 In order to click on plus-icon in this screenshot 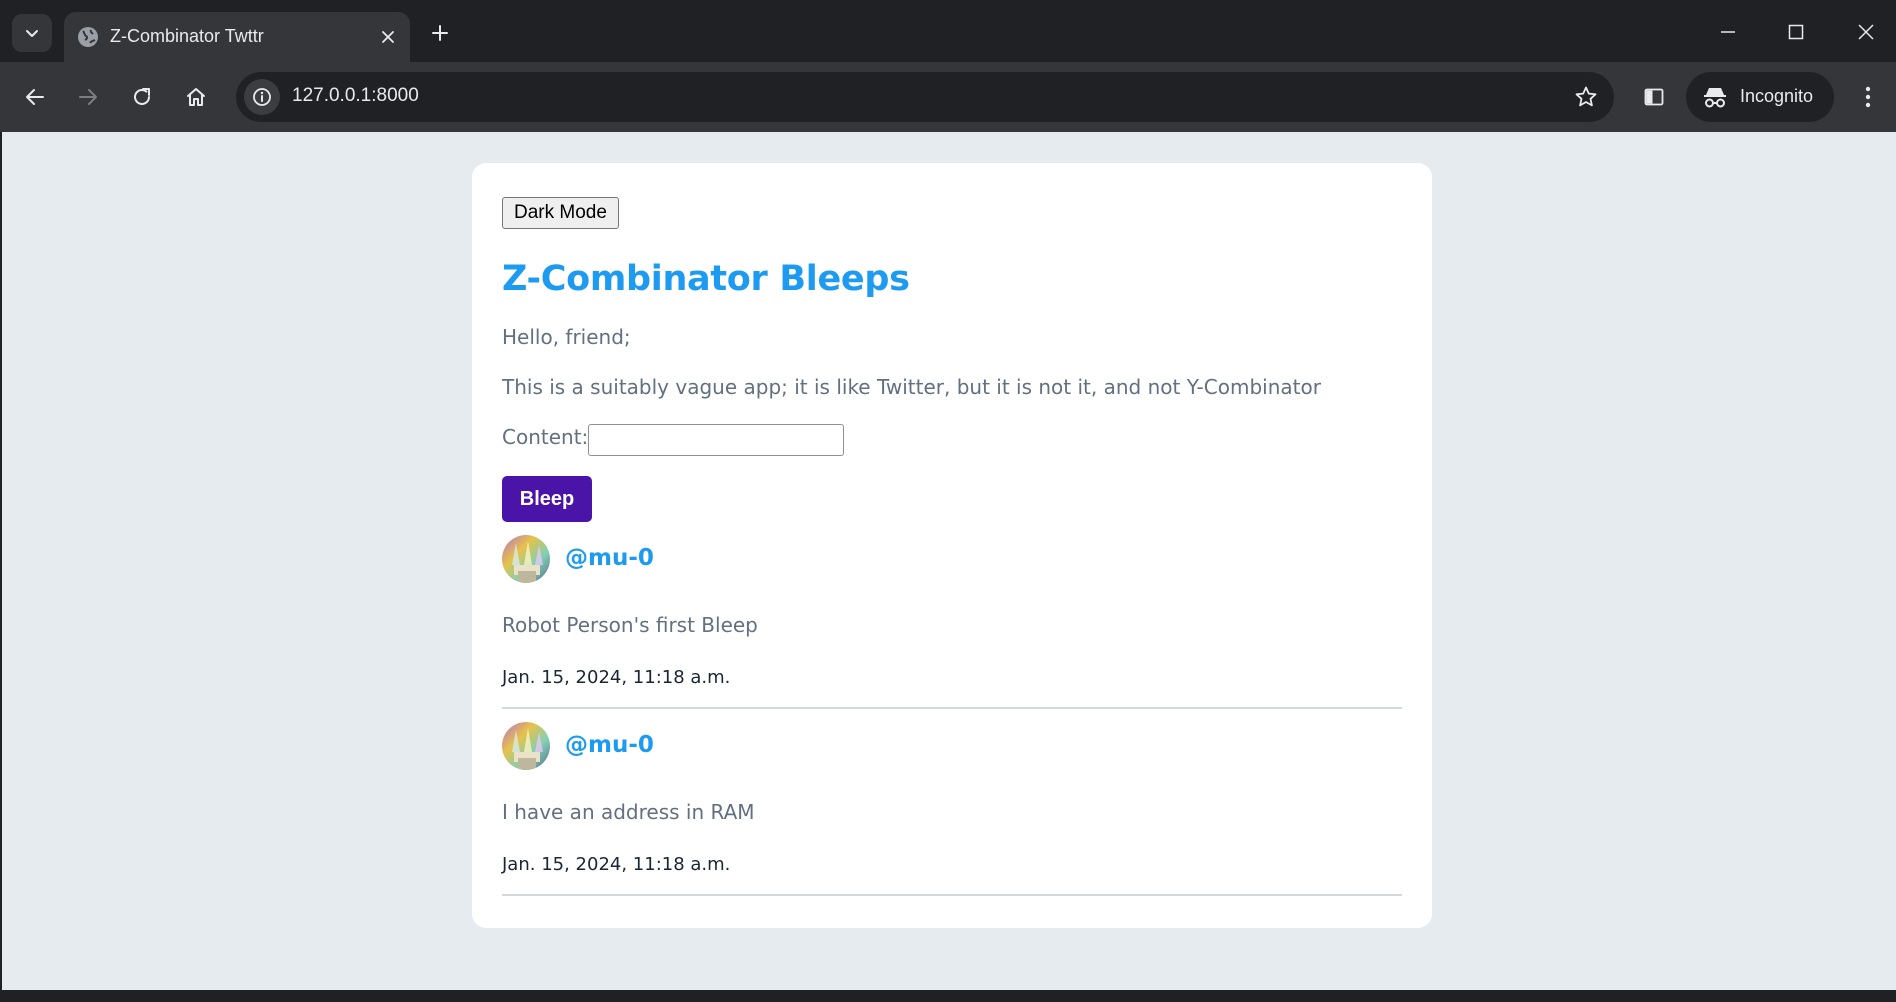, I will do `click(440, 33)`.